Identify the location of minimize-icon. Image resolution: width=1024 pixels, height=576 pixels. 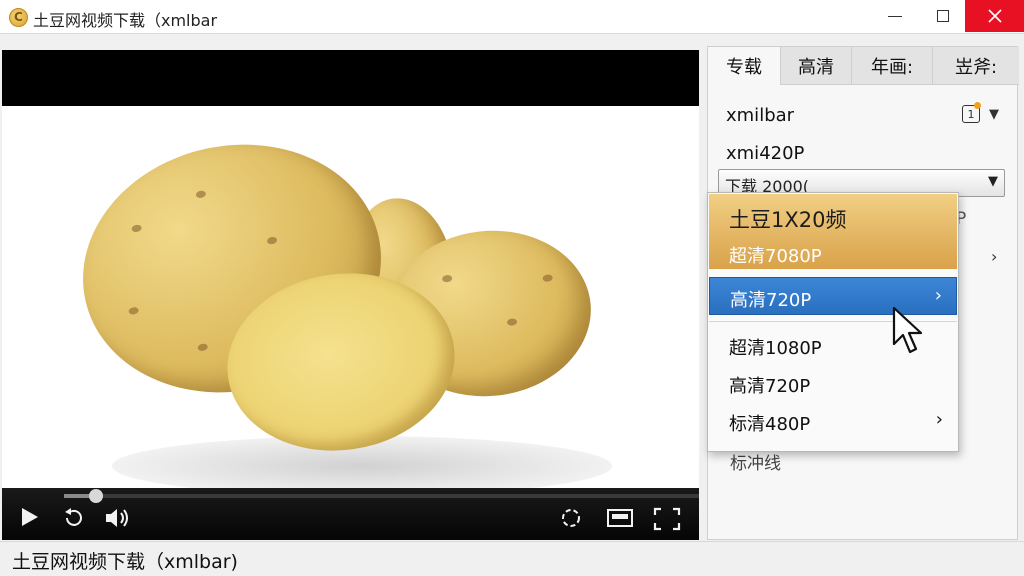
(895, 16).